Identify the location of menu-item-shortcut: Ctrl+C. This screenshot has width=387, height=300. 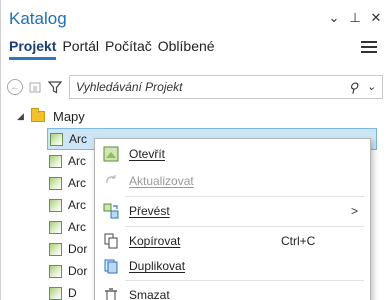
(298, 241).